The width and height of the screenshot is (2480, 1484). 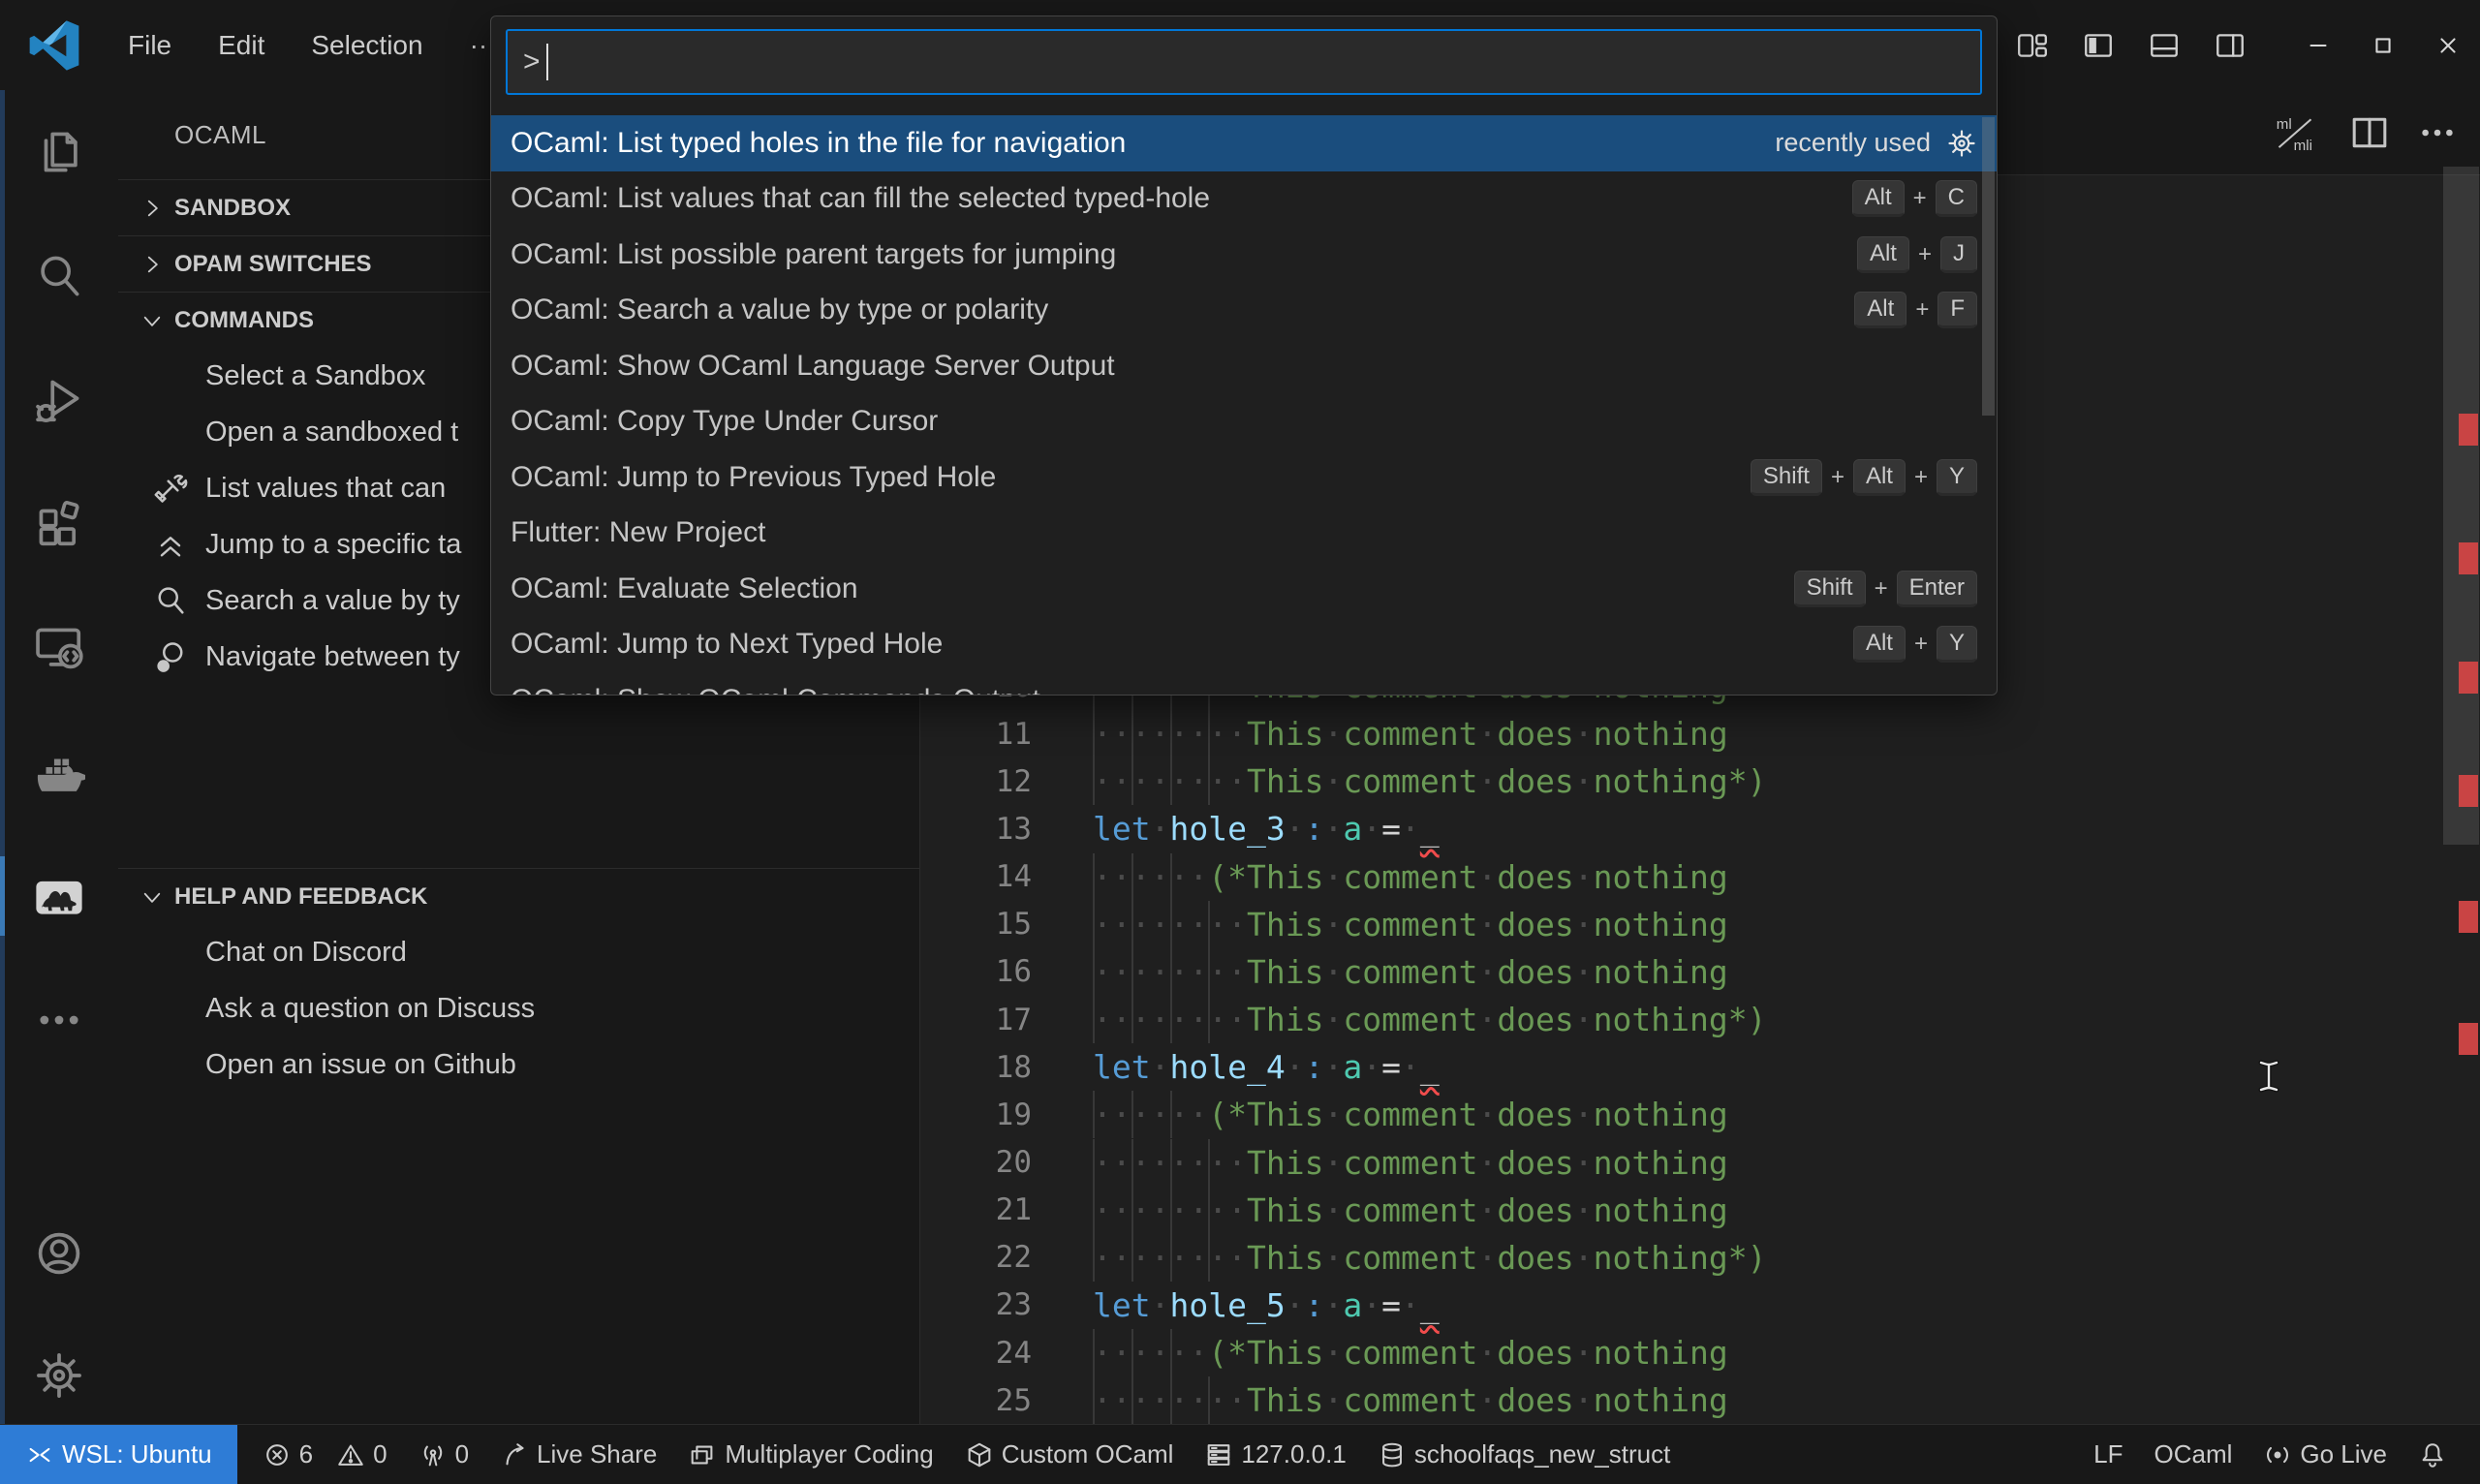 What do you see at coordinates (1700, 828) in the screenshot?
I see `code-line: 13 let·hole_3·:·a·=·_` at bounding box center [1700, 828].